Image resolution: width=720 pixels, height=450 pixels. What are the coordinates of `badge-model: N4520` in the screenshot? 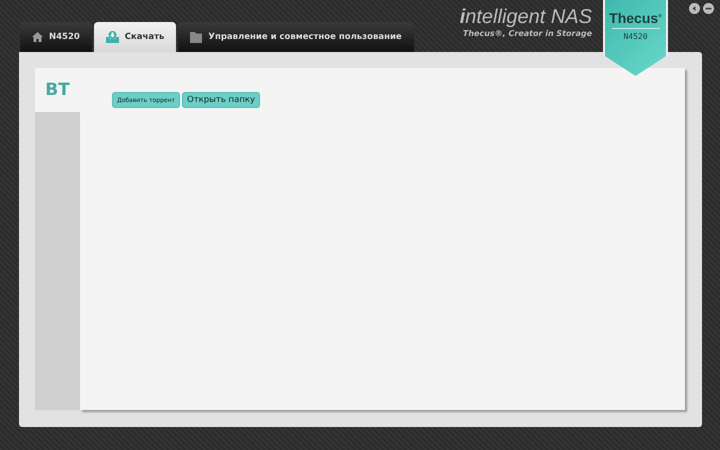 It's located at (636, 34).